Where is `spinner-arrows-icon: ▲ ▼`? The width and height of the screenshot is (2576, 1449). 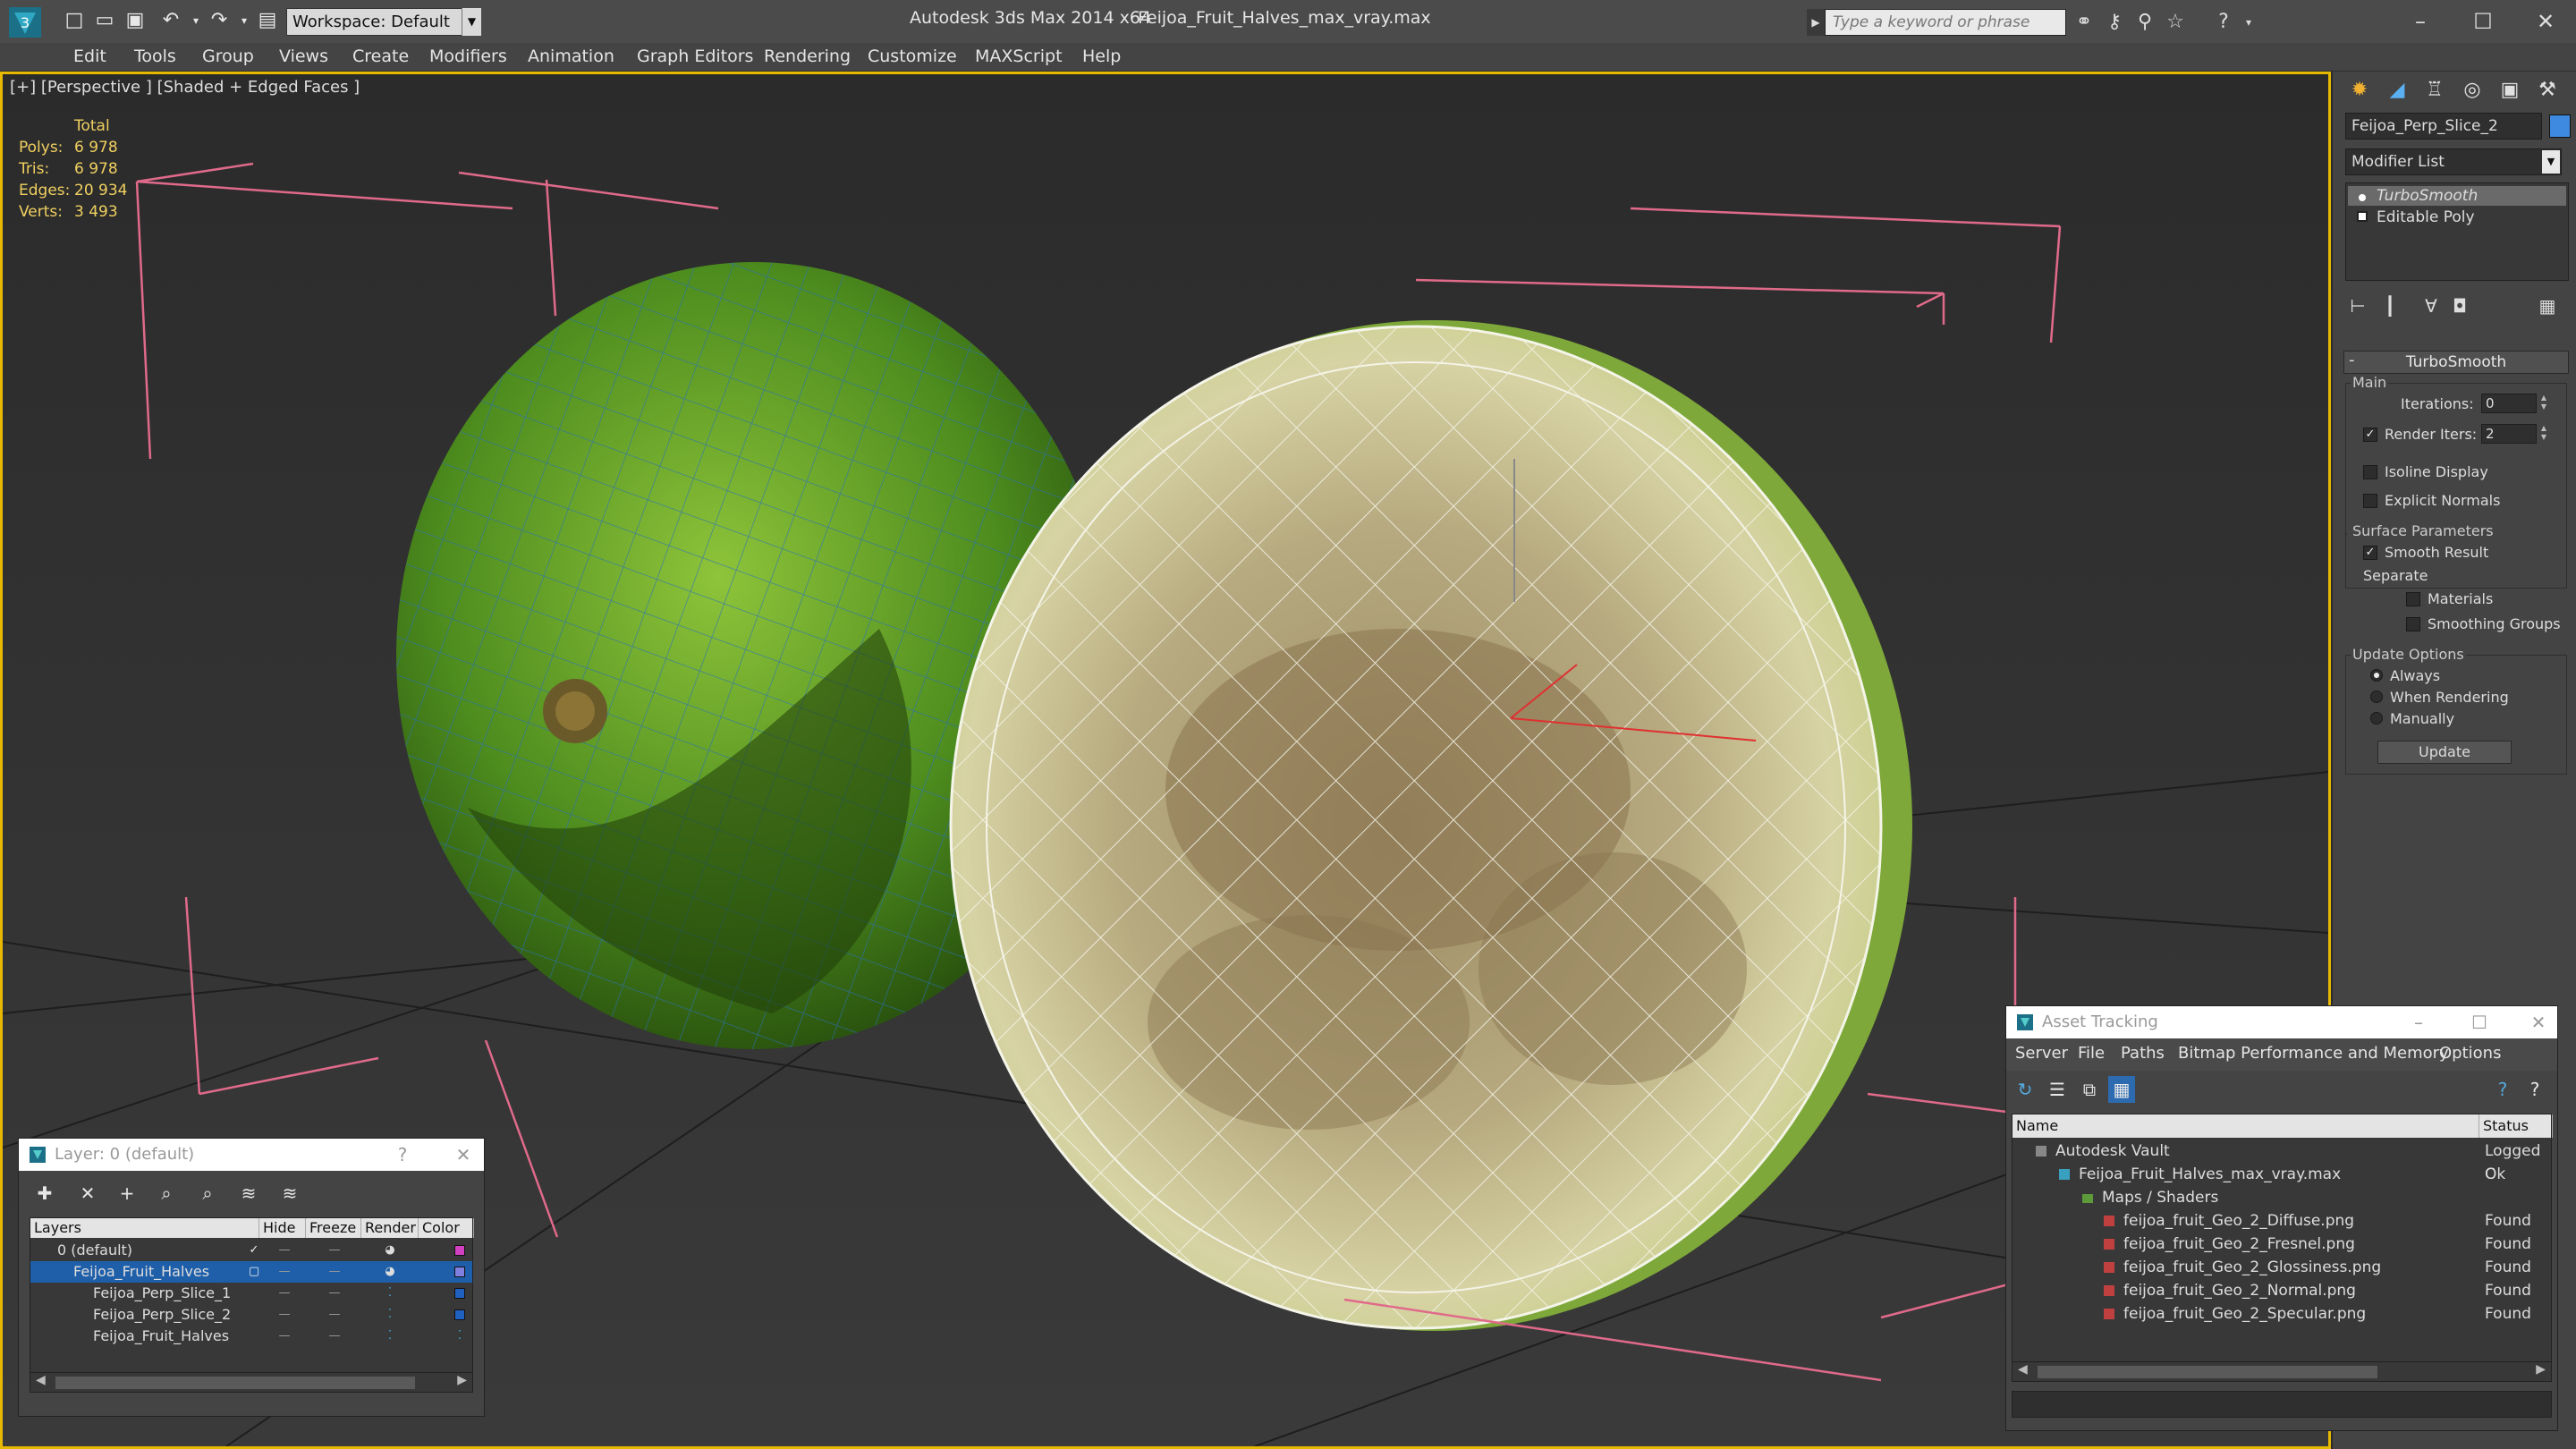 spinner-arrows-icon: ▲ ▼ is located at coordinates (2543, 434).